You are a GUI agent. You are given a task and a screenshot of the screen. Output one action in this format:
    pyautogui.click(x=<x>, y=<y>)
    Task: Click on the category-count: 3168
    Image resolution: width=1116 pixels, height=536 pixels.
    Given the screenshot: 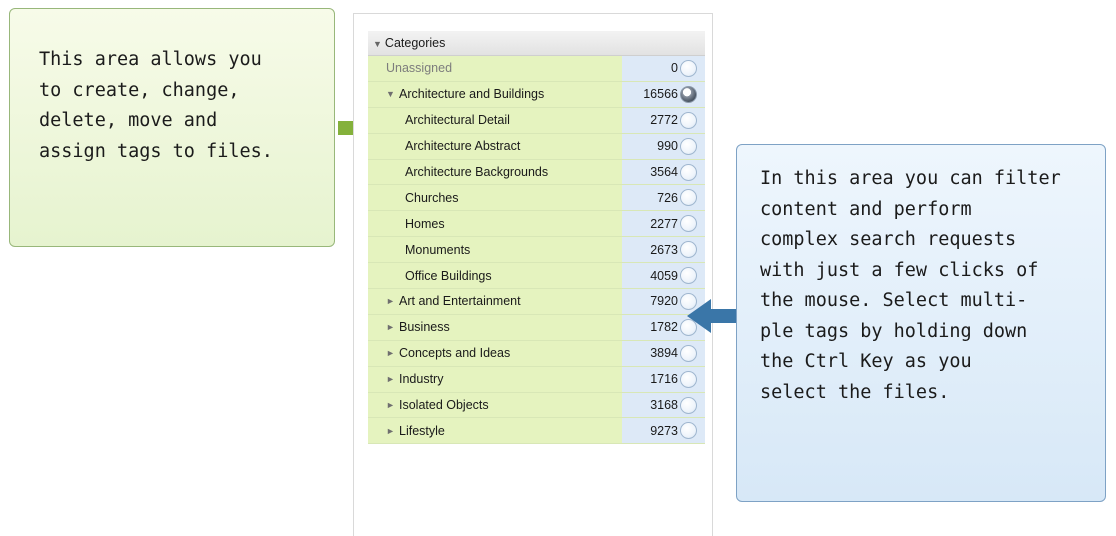 What is the action you would take?
    pyautogui.click(x=664, y=405)
    